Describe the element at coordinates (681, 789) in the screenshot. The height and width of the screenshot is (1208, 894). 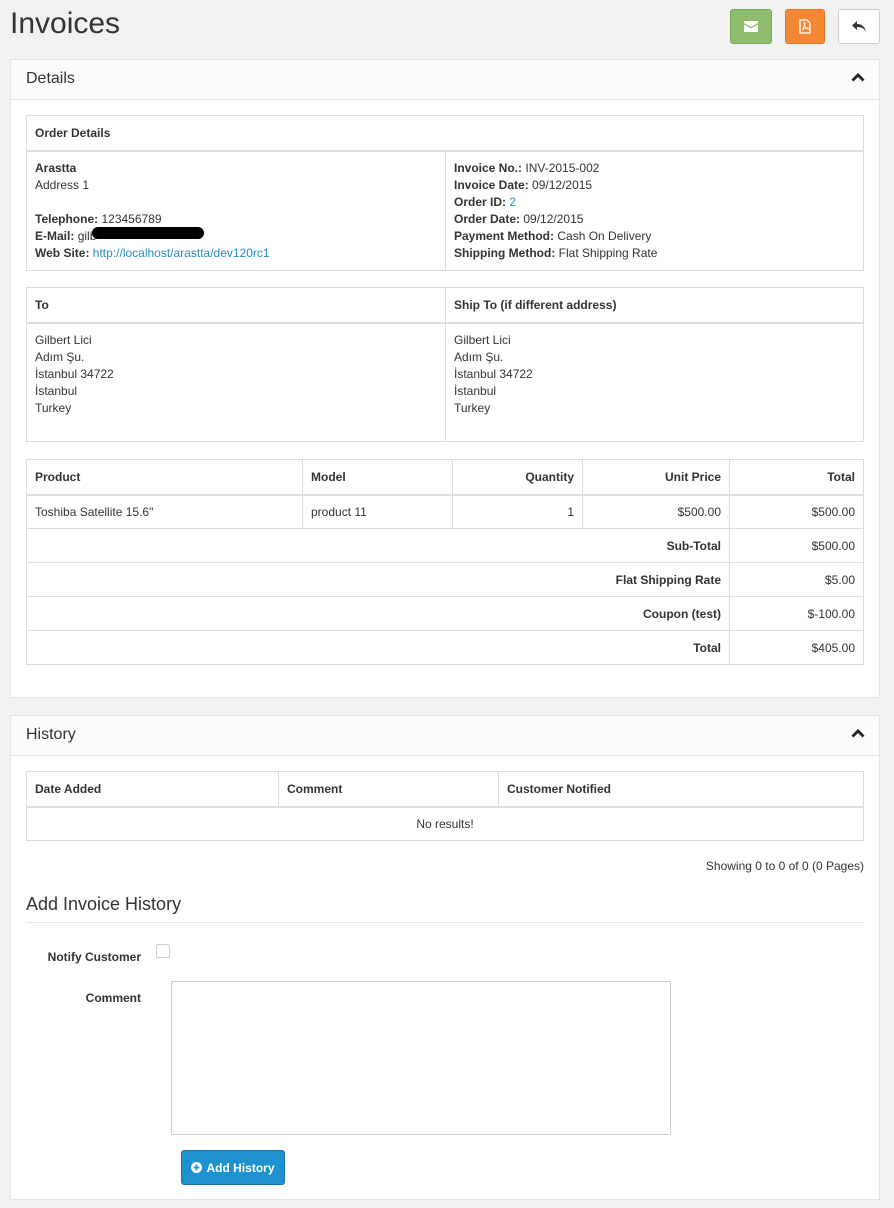
I see `col-customer-notified: Customer Notified` at that location.